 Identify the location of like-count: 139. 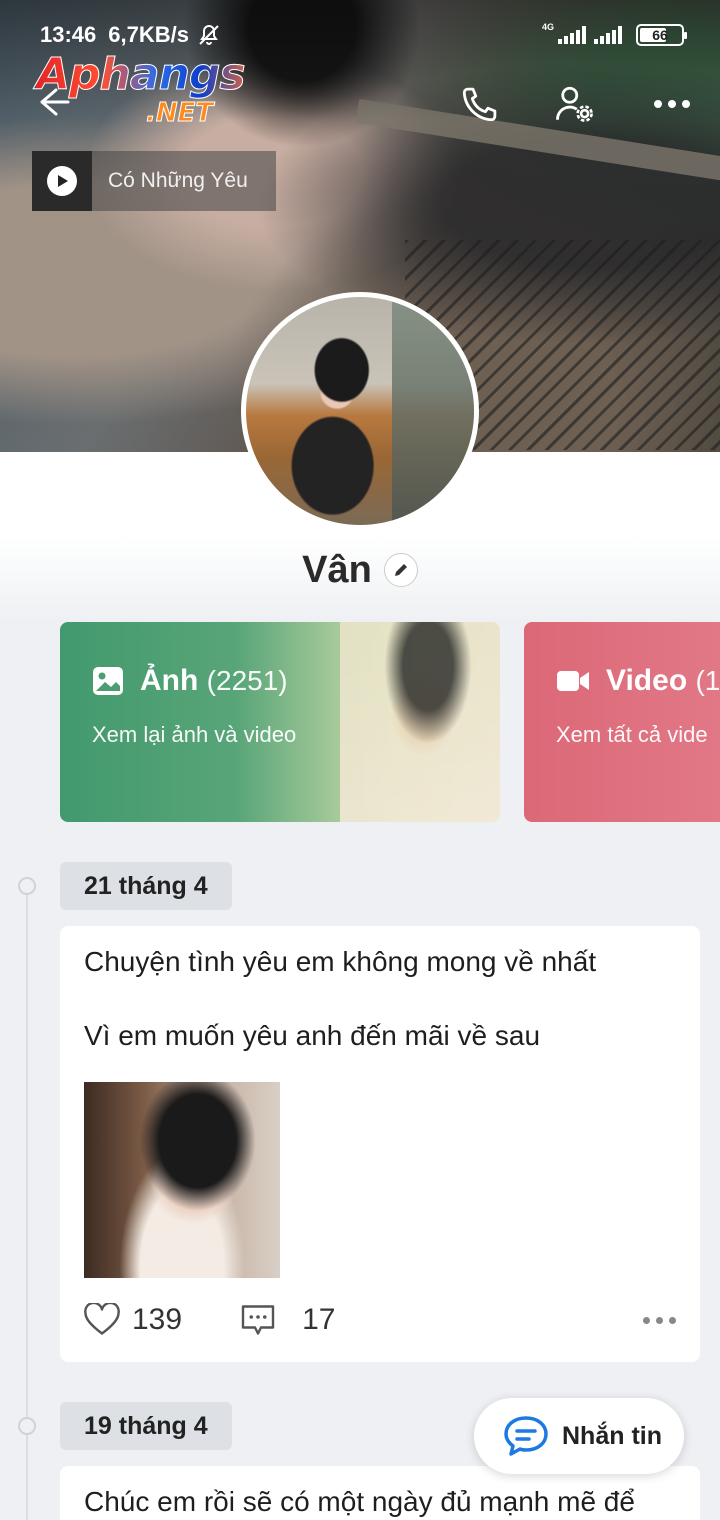
(157, 1319).